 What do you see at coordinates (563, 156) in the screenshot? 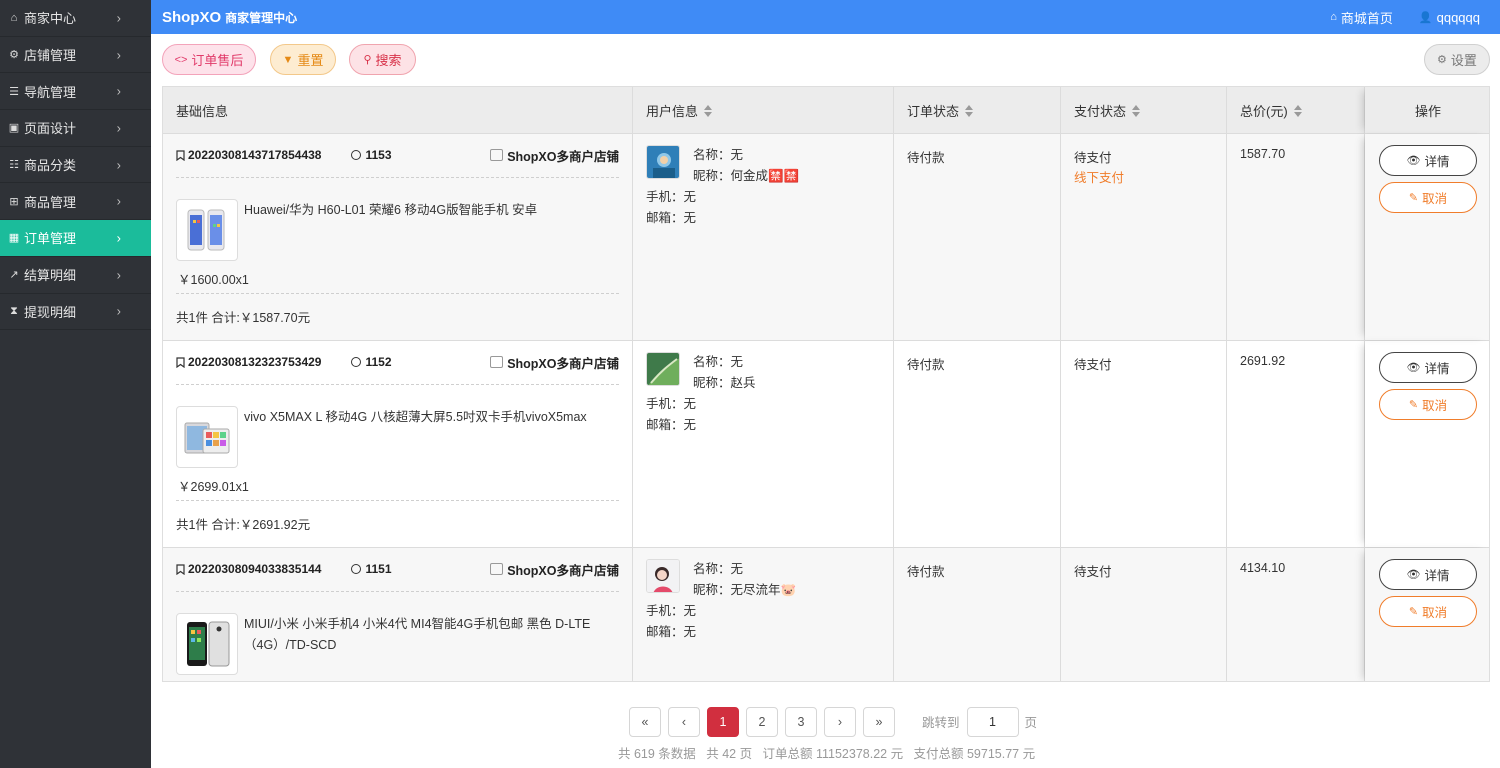
I see `shop-name-label: ShopXO多商户店铺` at bounding box center [563, 156].